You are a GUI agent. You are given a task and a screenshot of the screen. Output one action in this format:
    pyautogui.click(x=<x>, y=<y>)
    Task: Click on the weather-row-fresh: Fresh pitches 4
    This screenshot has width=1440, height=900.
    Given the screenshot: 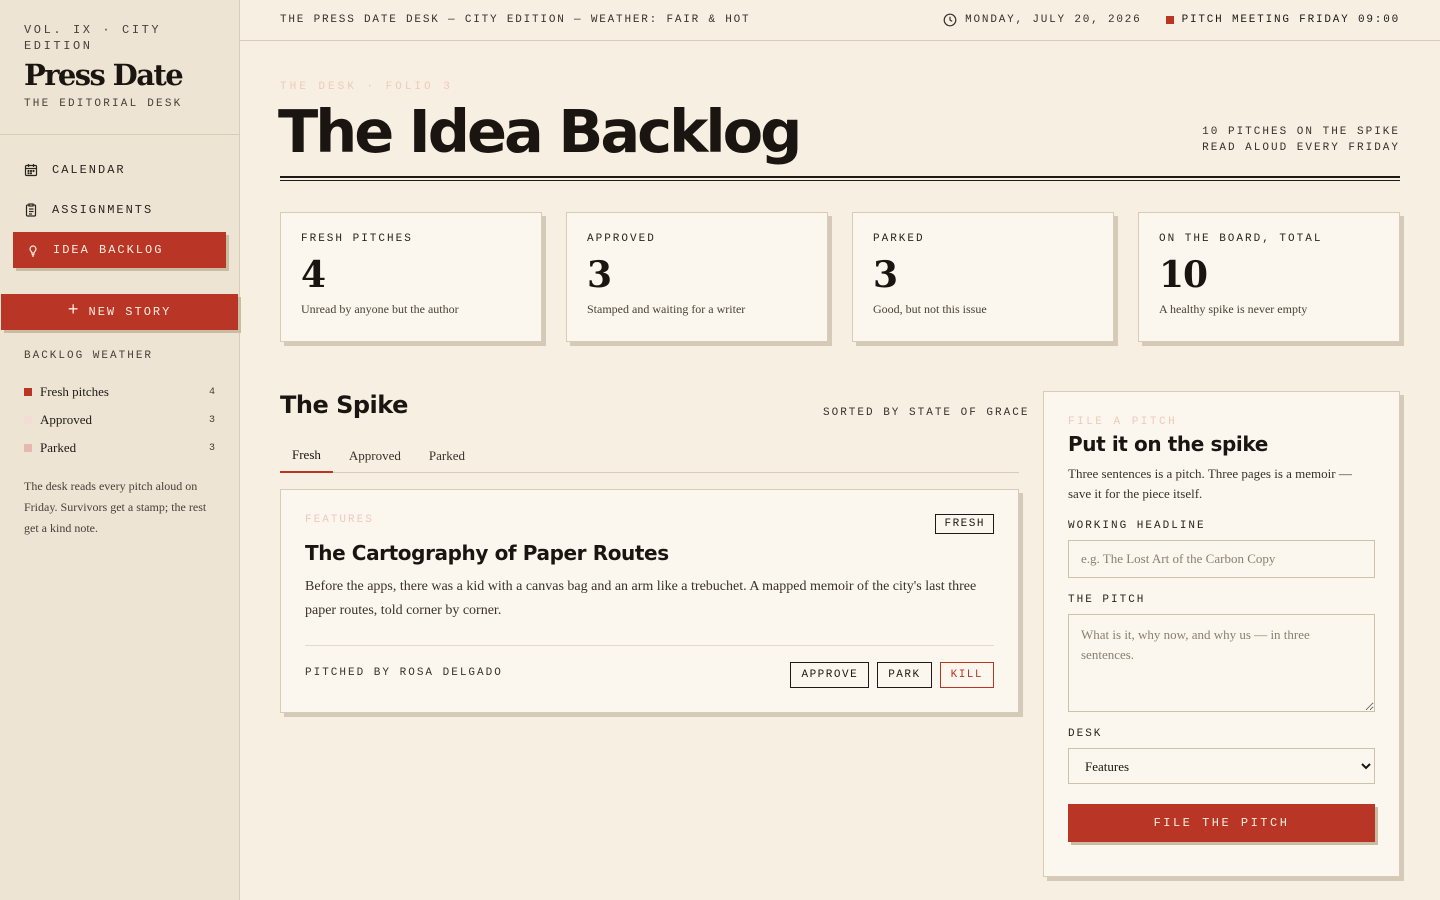 What is the action you would take?
    pyautogui.click(x=119, y=392)
    